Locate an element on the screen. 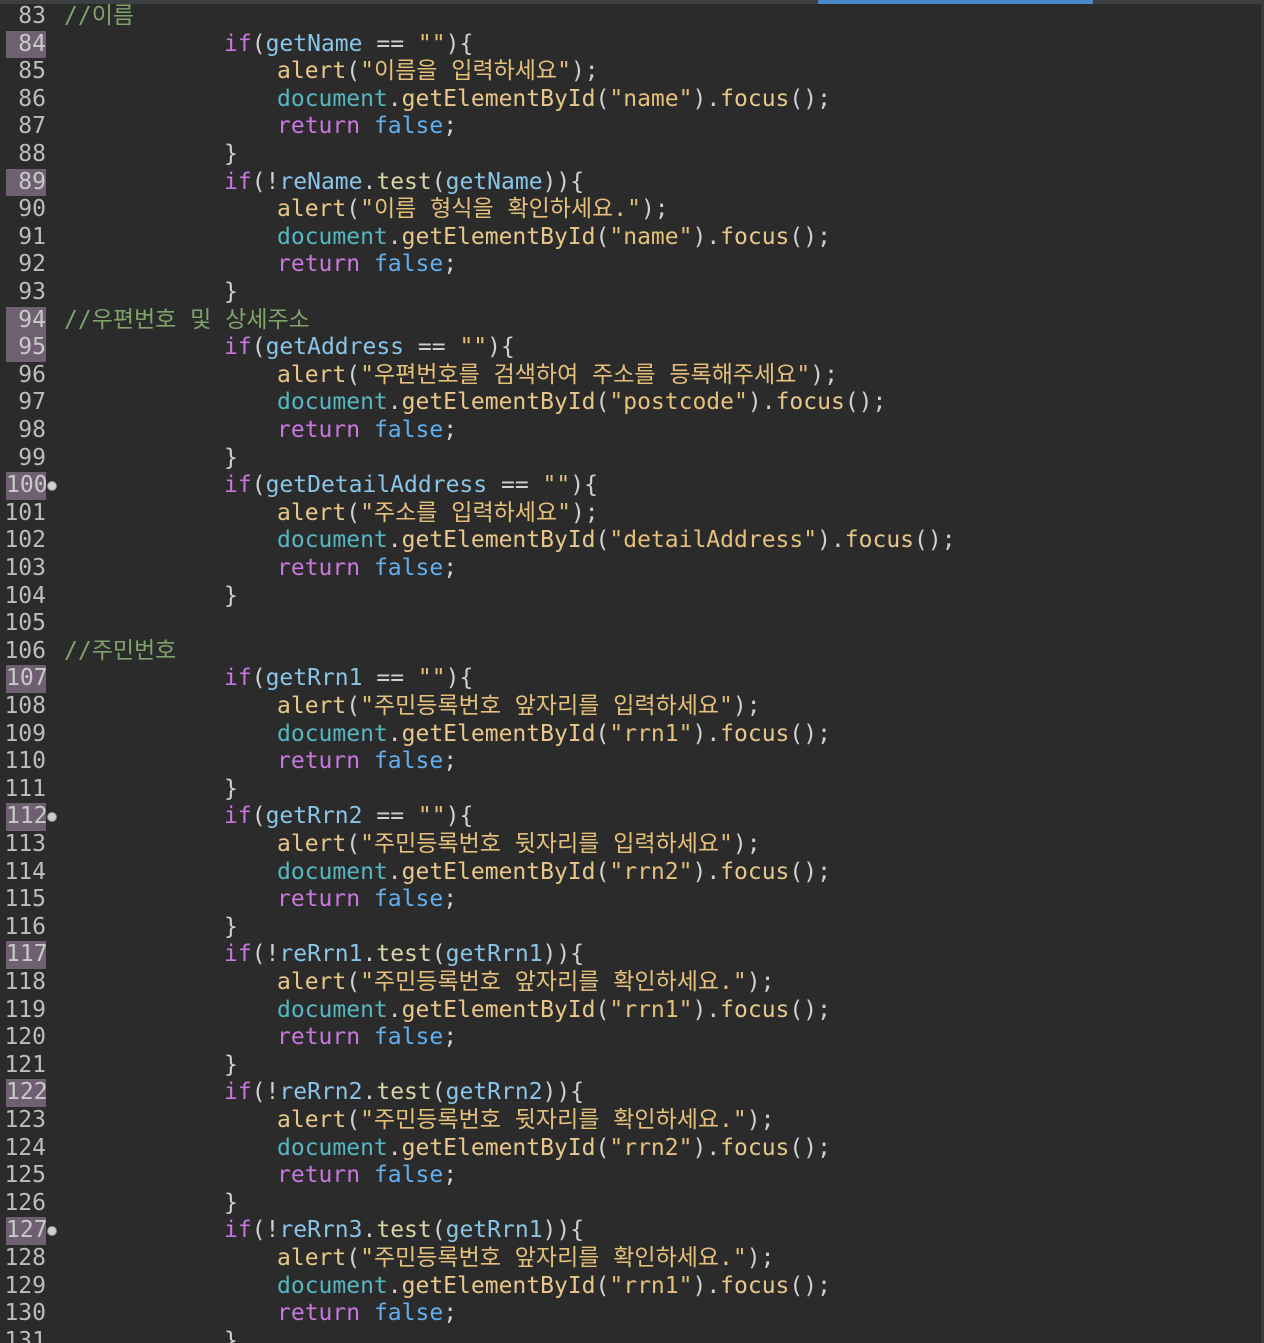  line-number-gutter: 124 is located at coordinates (23, 1149).